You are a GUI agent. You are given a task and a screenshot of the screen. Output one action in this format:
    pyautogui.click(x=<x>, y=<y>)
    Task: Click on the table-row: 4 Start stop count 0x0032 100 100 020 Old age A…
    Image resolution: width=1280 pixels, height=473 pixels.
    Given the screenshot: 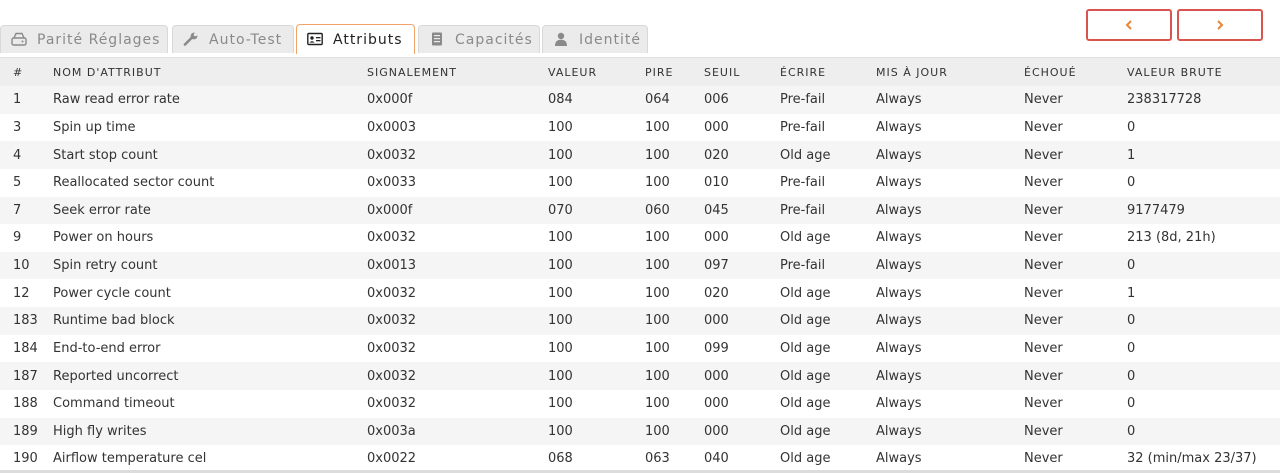 What is the action you would take?
    pyautogui.click(x=640, y=155)
    